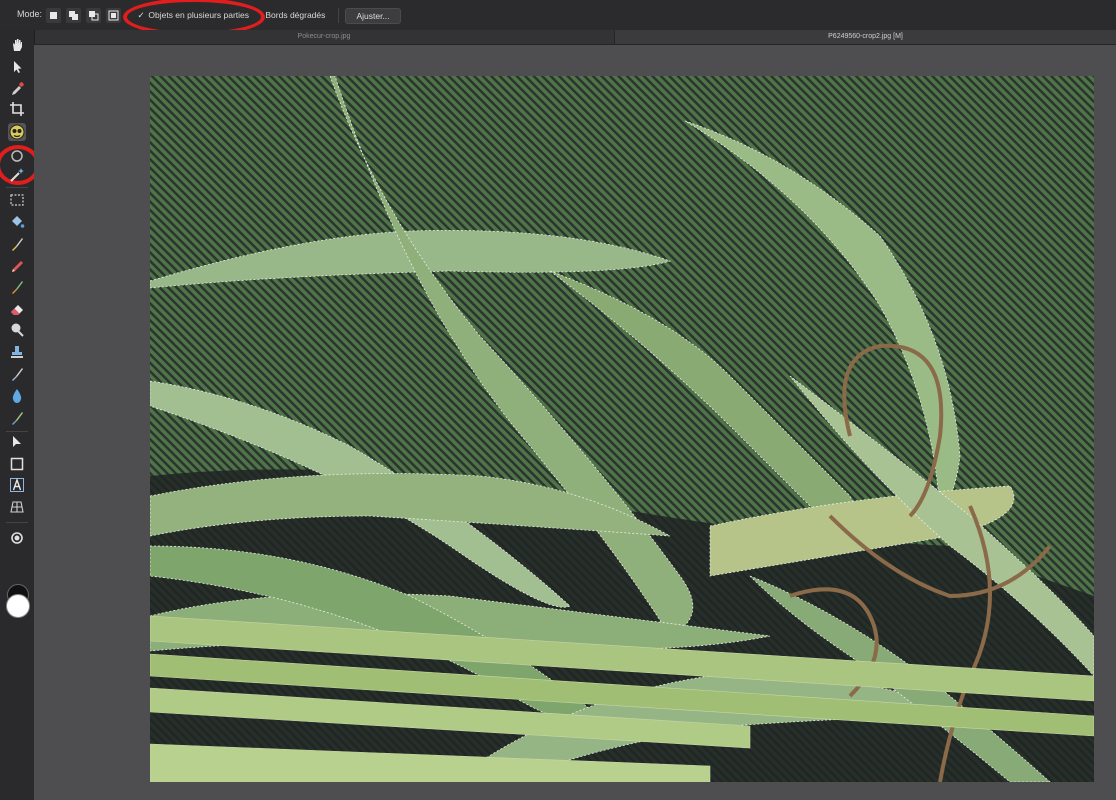  I want to click on zoom-tool, so click(17, 538).